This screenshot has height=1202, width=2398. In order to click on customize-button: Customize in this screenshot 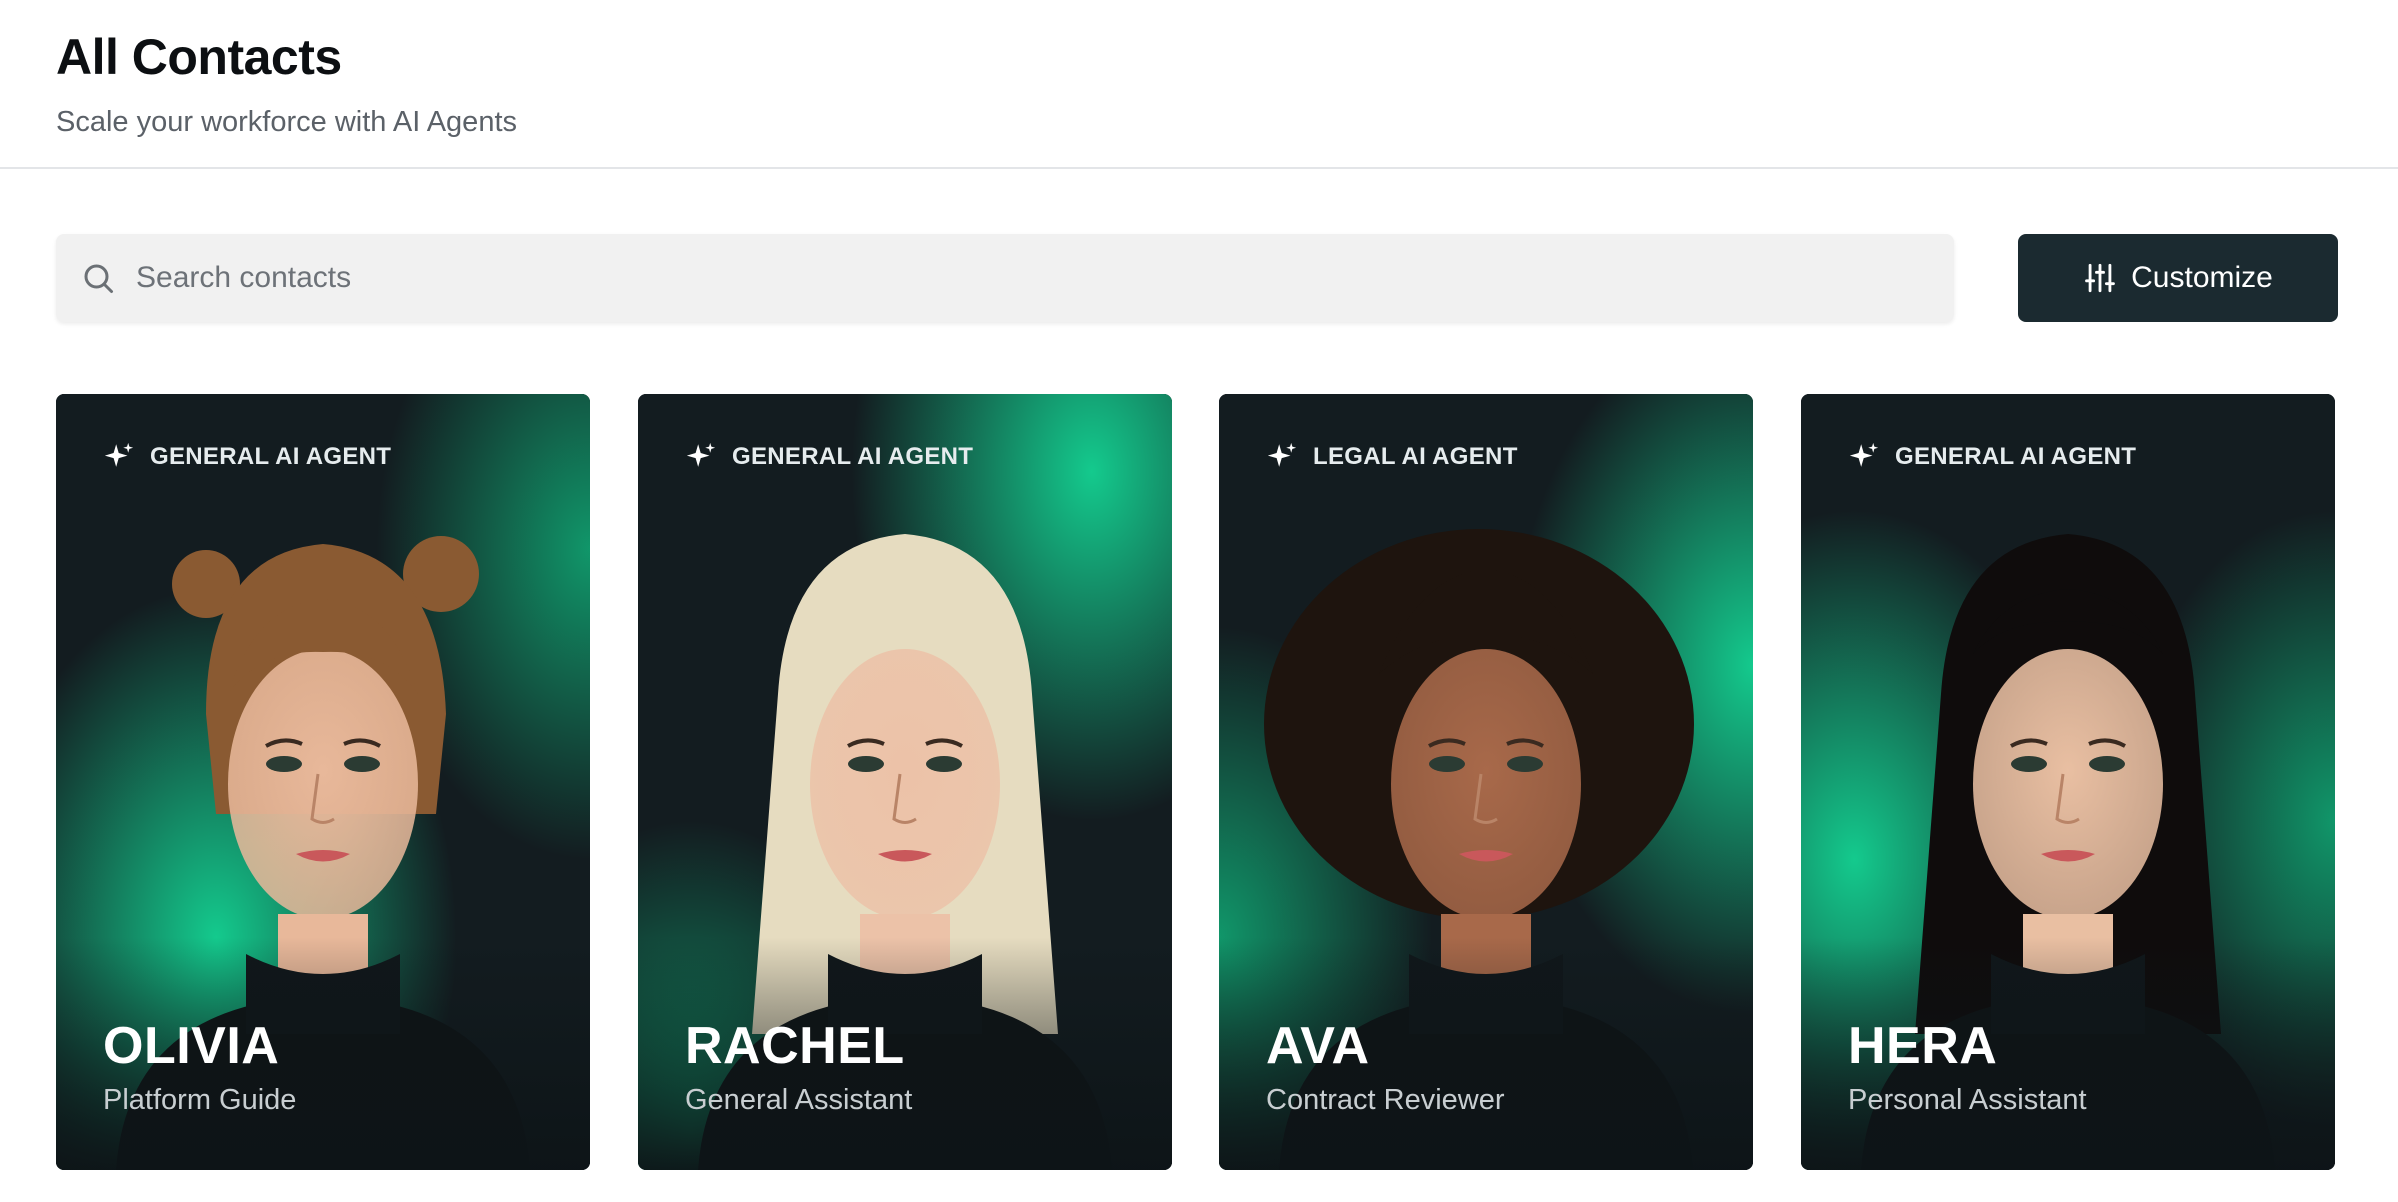, I will do `click(2178, 278)`.